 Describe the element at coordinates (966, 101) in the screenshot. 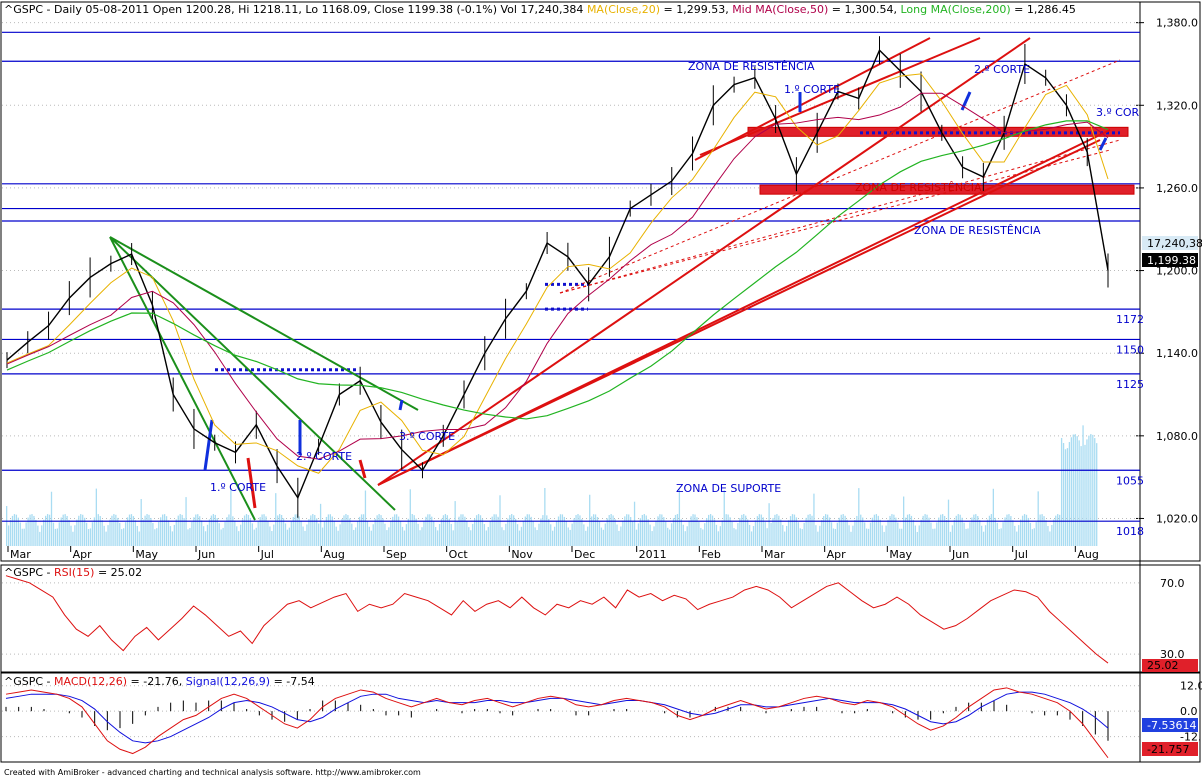

I see `annotation-arrow` at that location.